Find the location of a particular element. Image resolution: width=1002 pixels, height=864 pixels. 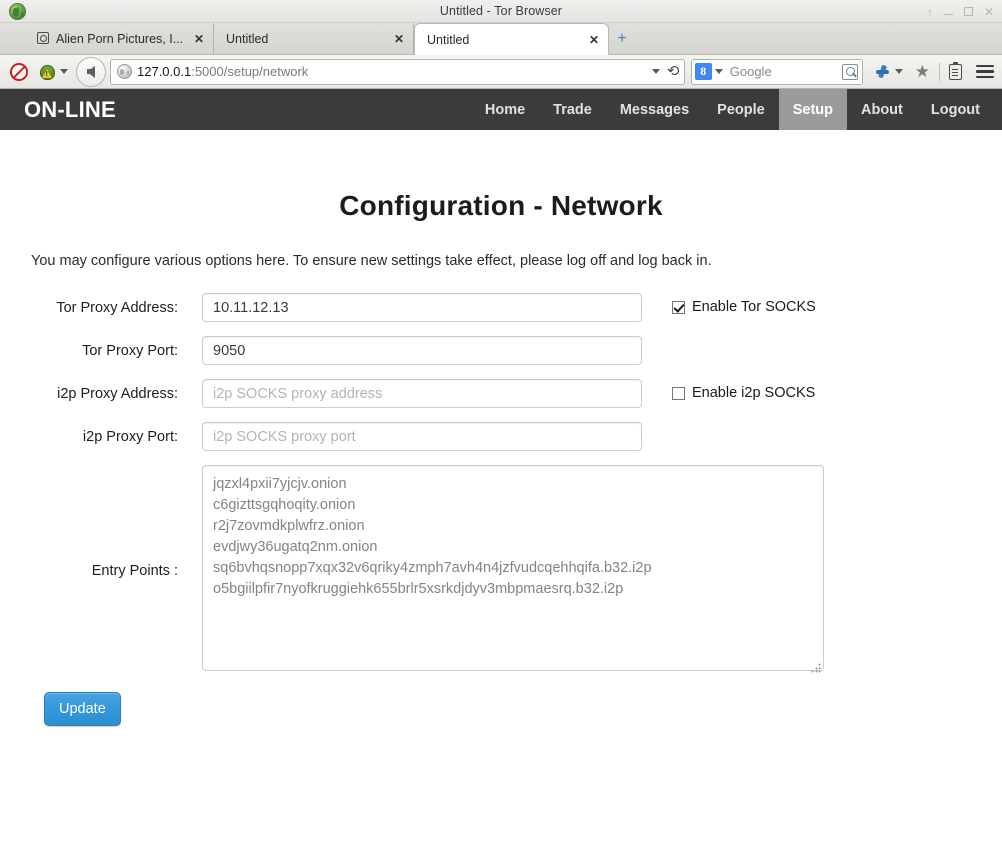

torbutton-control is located at coordinates (53, 71).